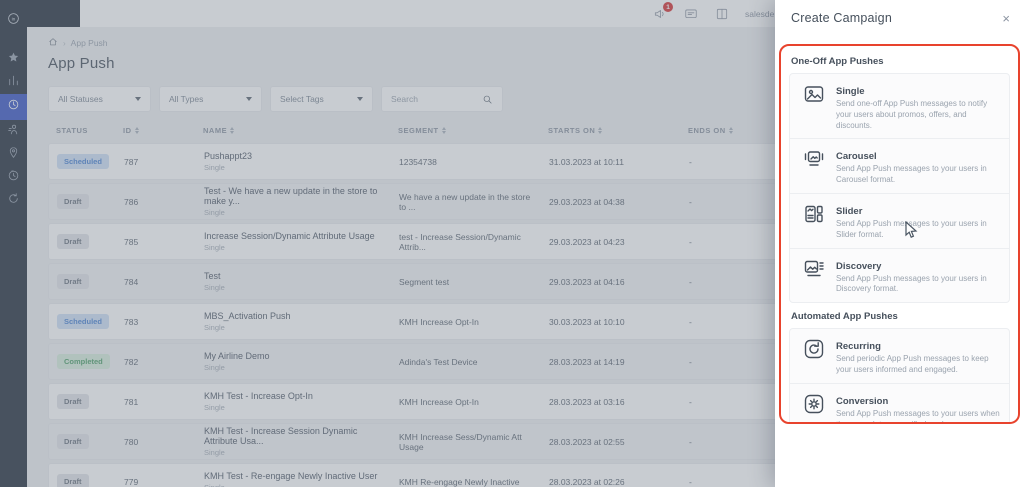 The width and height of the screenshot is (1024, 487). Describe the element at coordinates (1006, 18) in the screenshot. I see `close-icon: ×` at that location.